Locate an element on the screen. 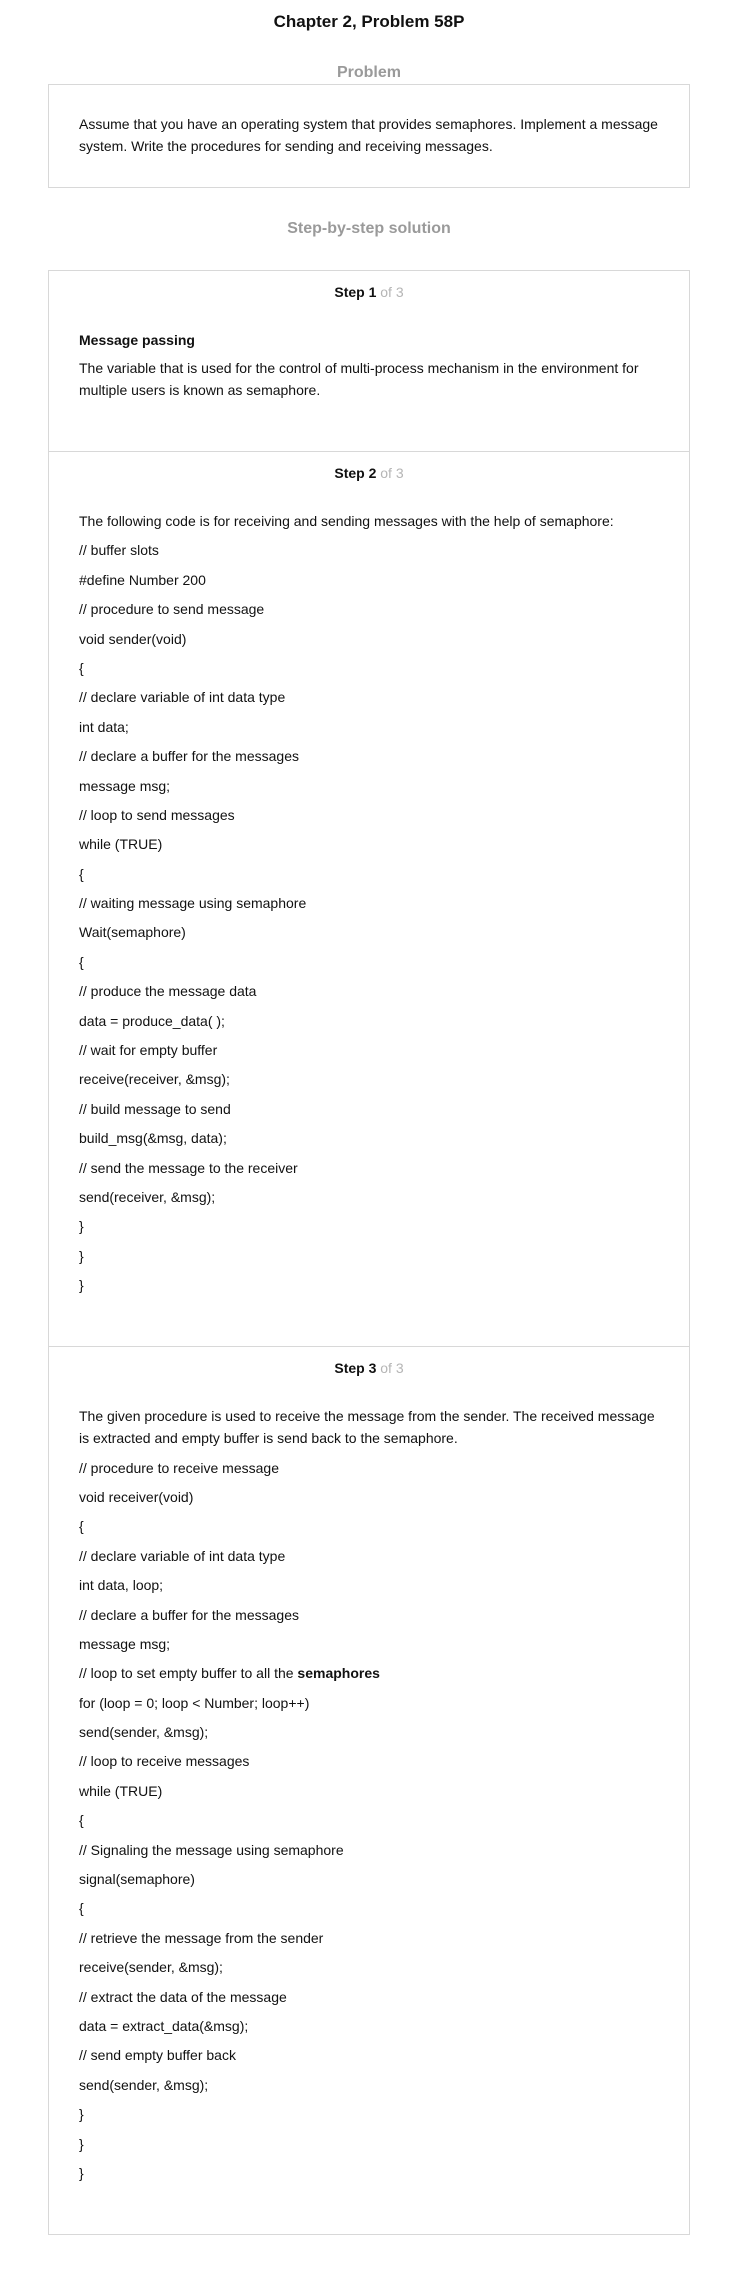  code-line: // retrieve the message from the sender is located at coordinates (201, 1937).